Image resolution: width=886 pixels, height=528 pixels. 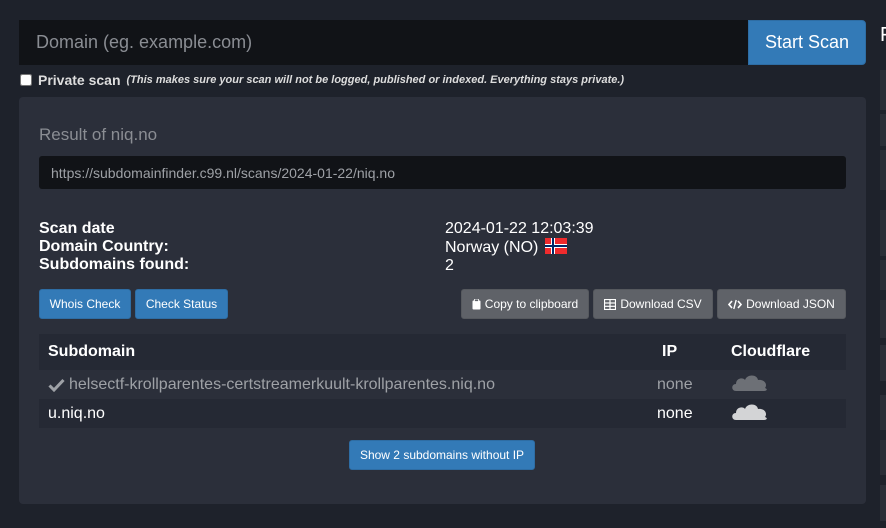 I want to click on domain-country-label: Domain Country:, so click(x=104, y=246).